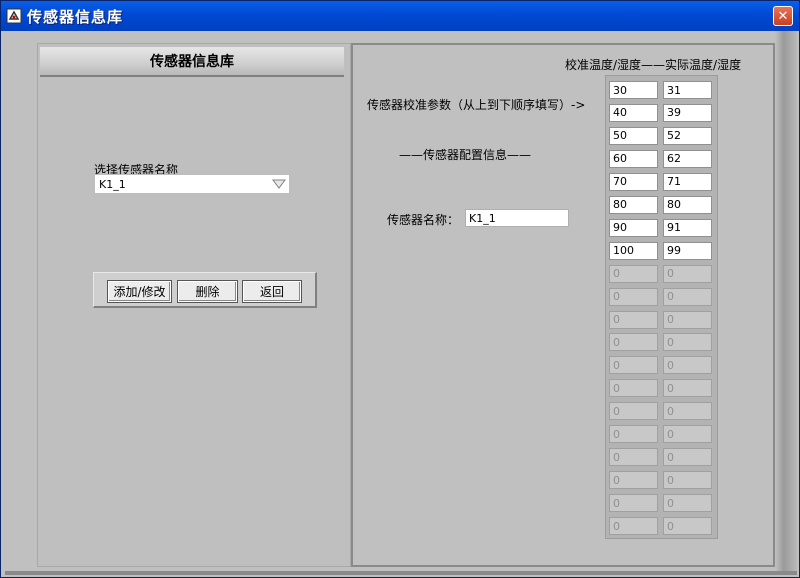  I want to click on close-button: ✕, so click(783, 16).